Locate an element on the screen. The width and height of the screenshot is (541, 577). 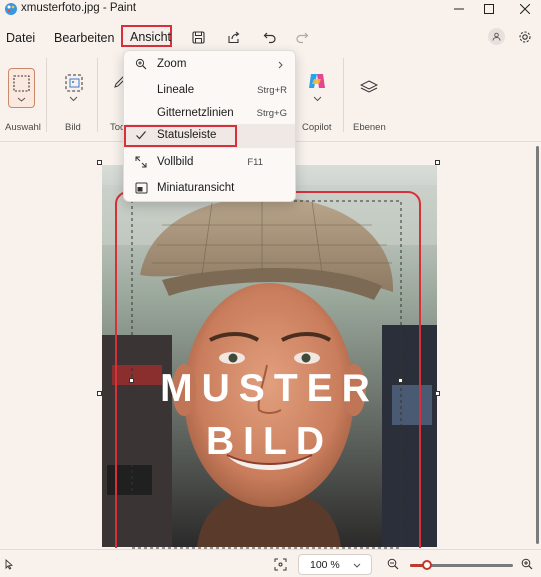
zoom-out-icon is located at coordinates (393, 564).